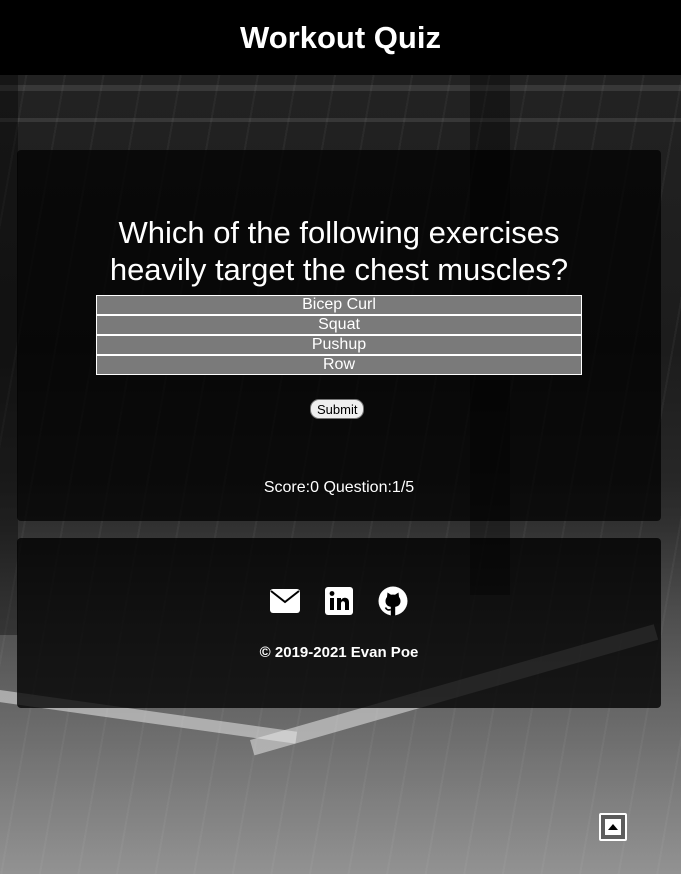 The image size is (681, 874). I want to click on envelope-icon, so click(285, 601).